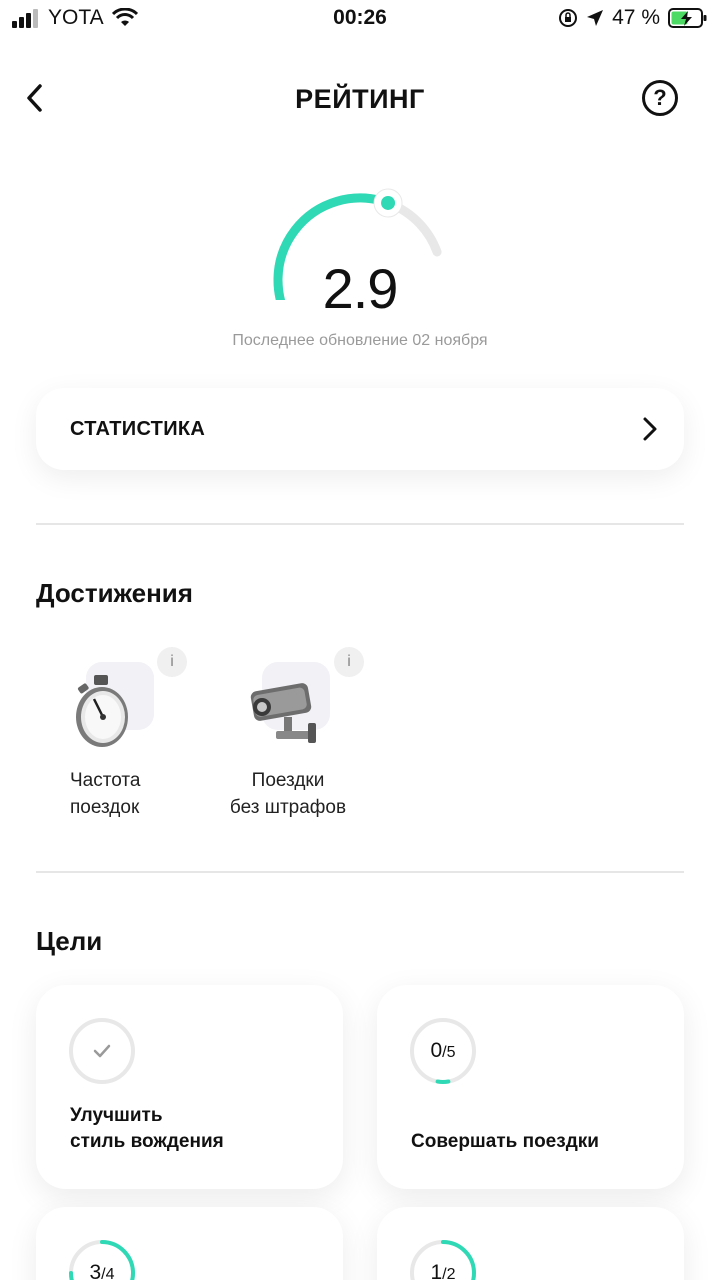 Image resolution: width=720 pixels, height=1280 pixels. What do you see at coordinates (360, 288) in the screenshot?
I see `rating-value: 2.9` at bounding box center [360, 288].